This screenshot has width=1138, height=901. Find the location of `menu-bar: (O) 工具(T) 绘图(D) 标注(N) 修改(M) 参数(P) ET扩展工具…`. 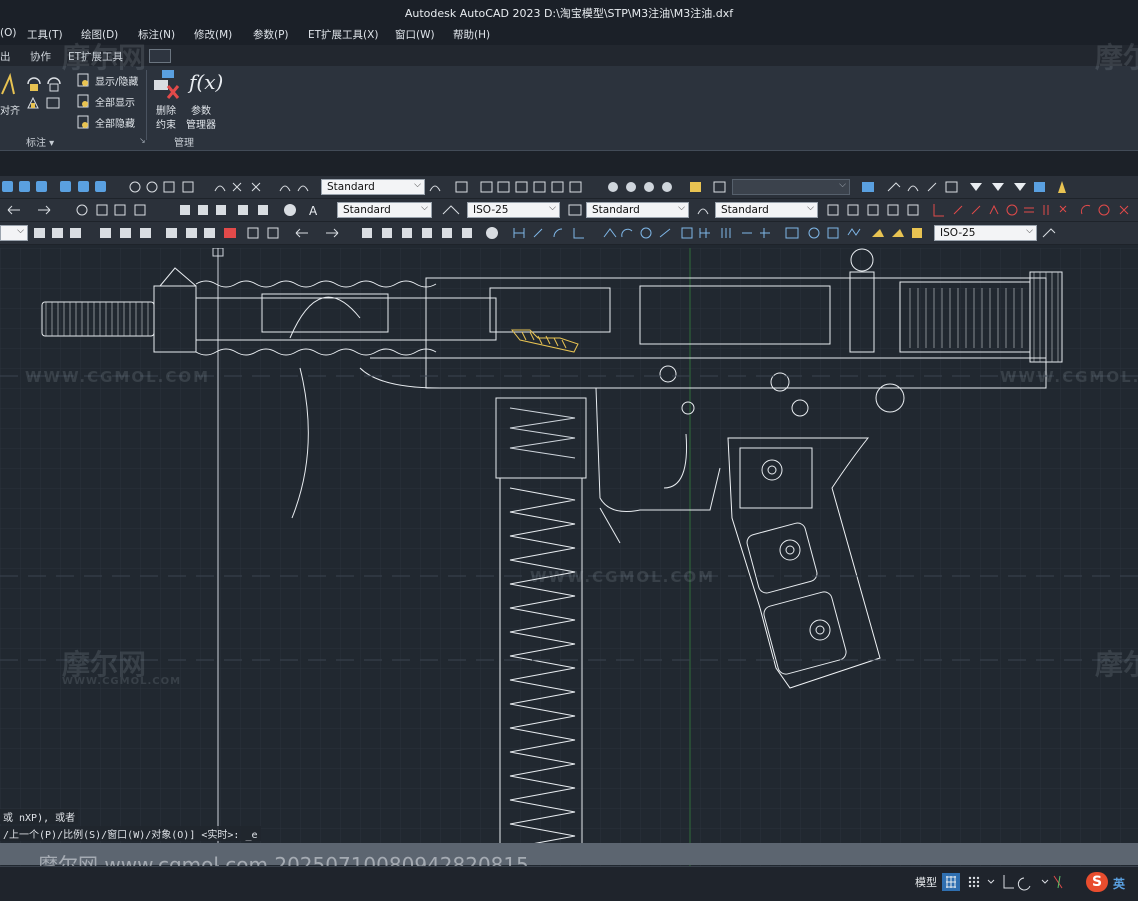

menu-bar: (O) 工具(T) 绘图(D) 标注(N) 修改(M) 参数(P) ET扩展工具… is located at coordinates (569, 34).